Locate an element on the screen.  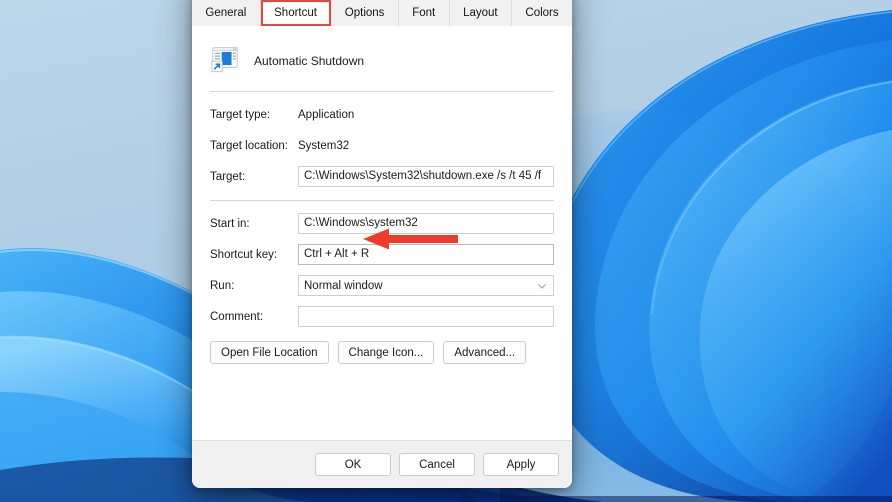
tab-general-label: General is located at coordinates (226, 13).